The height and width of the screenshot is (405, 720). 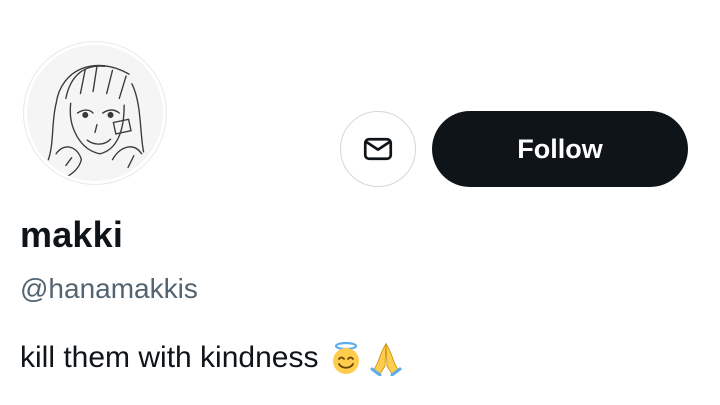 I want to click on smiling-face-with-halo-icon, so click(x=346, y=358).